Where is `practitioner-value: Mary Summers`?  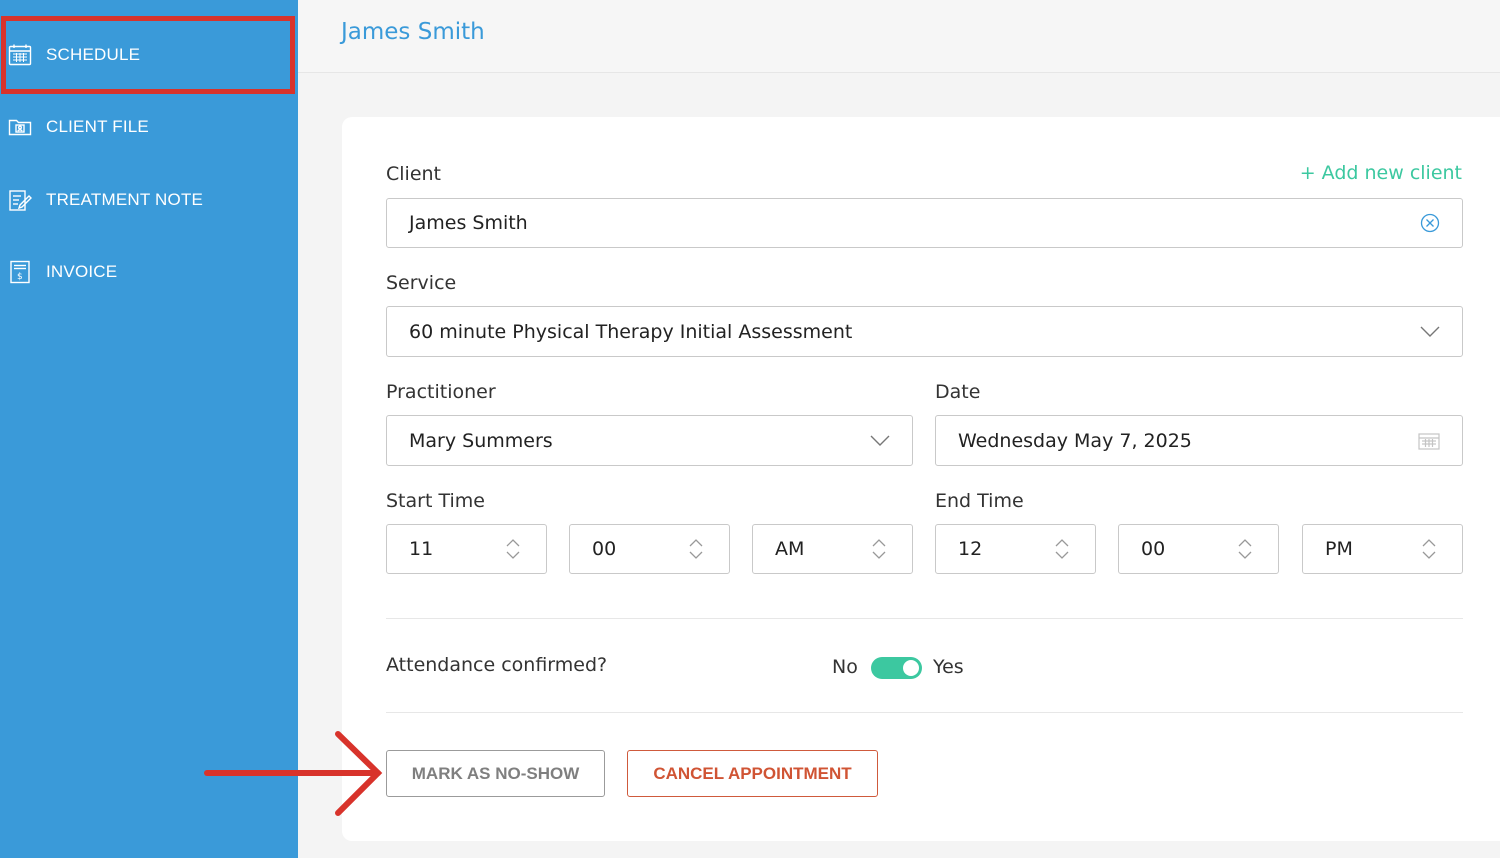 practitioner-value: Mary Summers is located at coordinates (481, 440).